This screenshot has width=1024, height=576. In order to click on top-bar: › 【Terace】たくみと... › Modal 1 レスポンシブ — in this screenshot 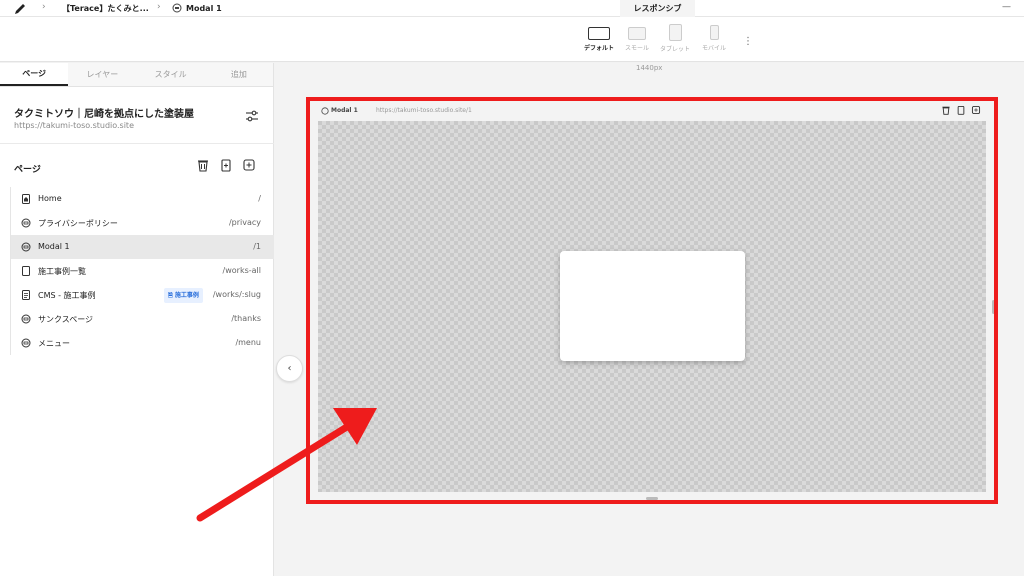, I will do `click(512, 8)`.